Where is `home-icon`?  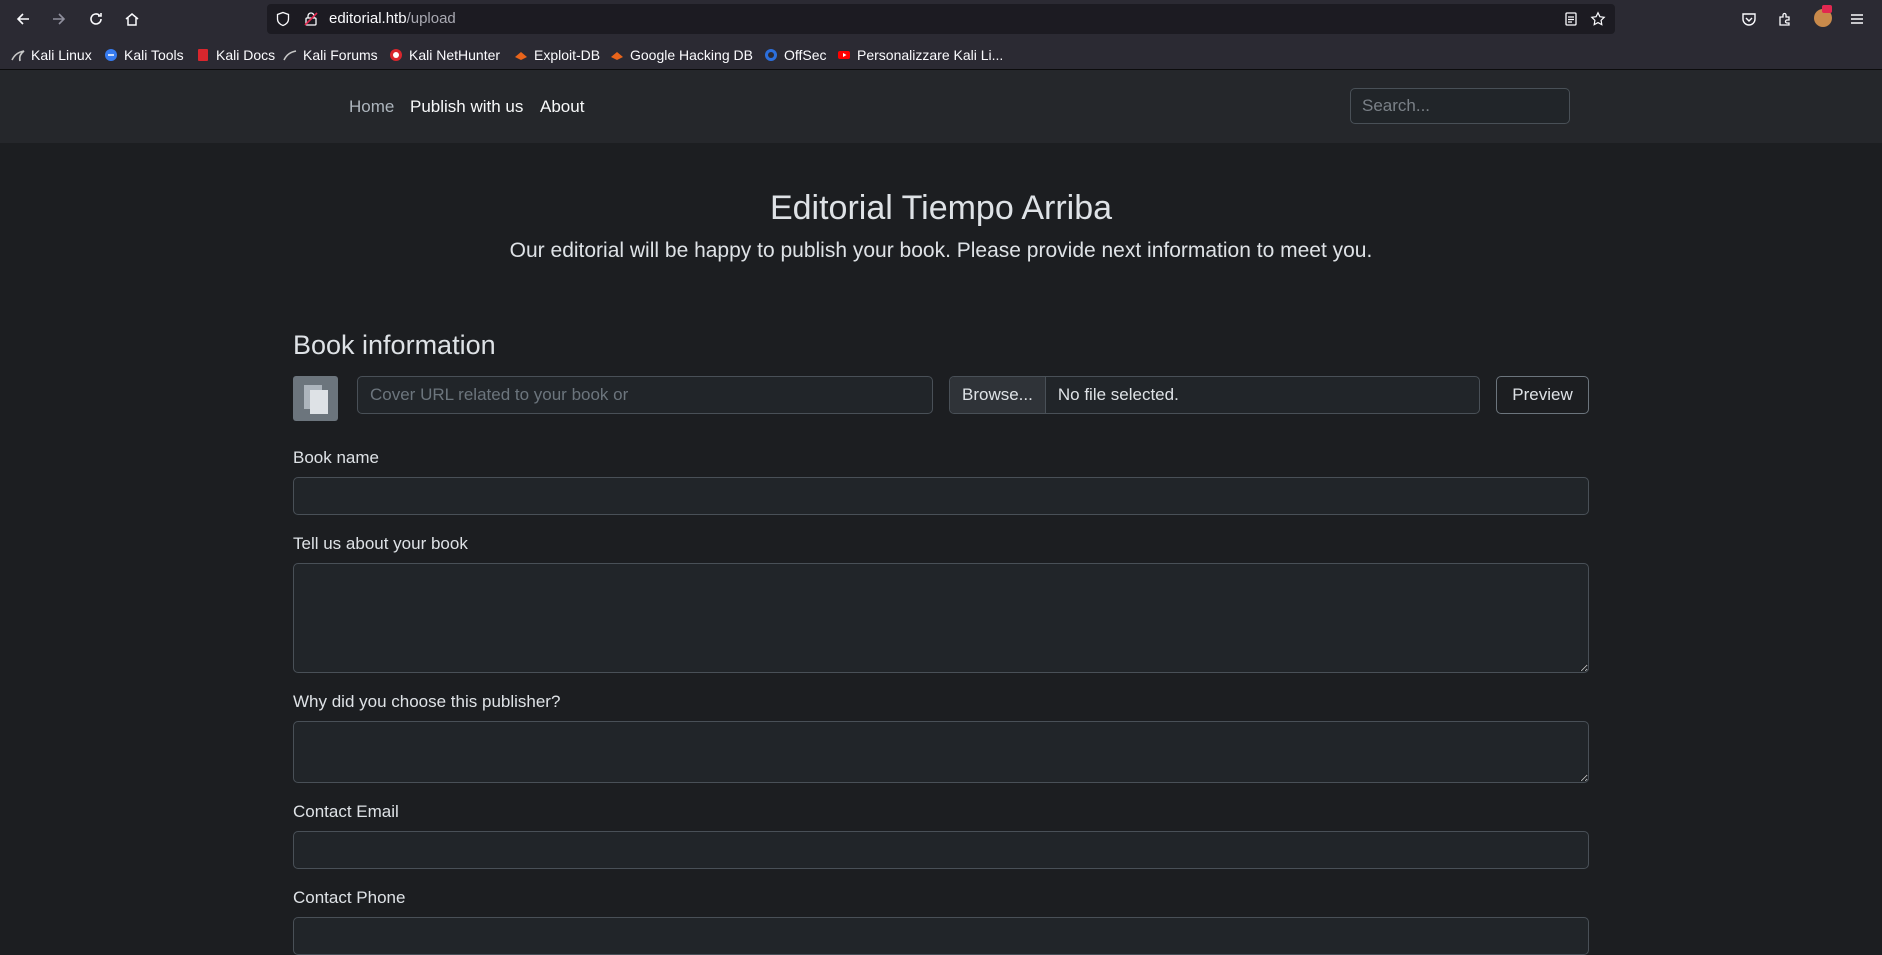
home-icon is located at coordinates (132, 19).